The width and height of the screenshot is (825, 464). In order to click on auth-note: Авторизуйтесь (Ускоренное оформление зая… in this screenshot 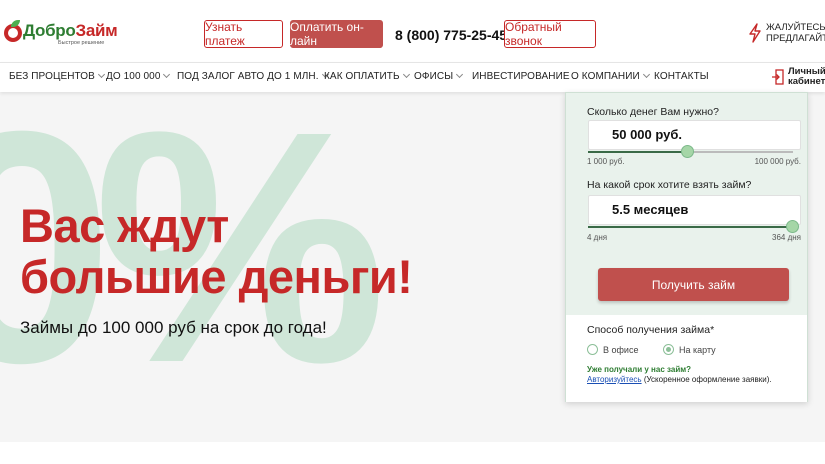, I will do `click(679, 379)`.